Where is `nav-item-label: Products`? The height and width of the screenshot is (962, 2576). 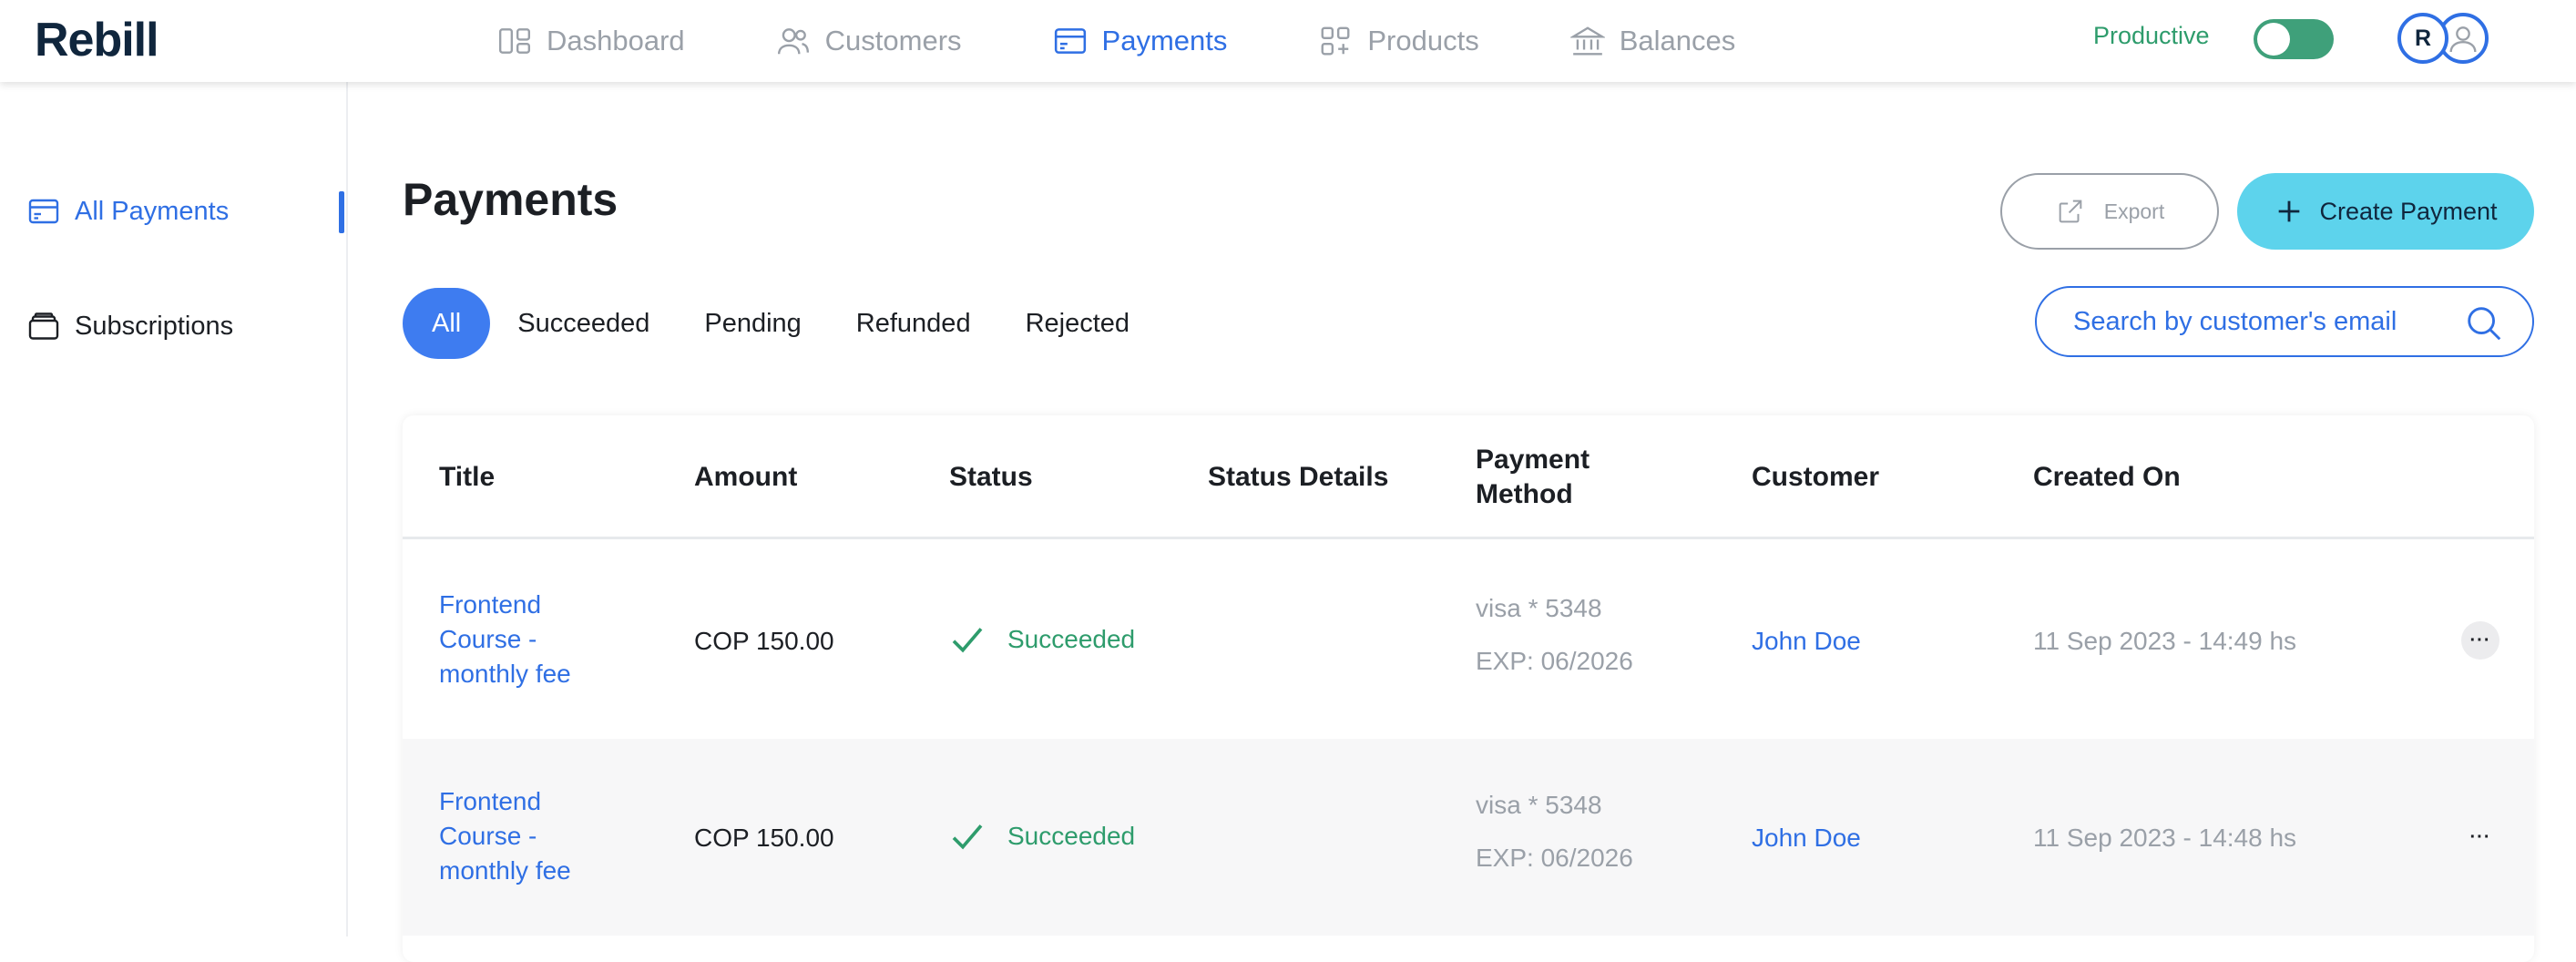
nav-item-label: Products is located at coordinates (1423, 40).